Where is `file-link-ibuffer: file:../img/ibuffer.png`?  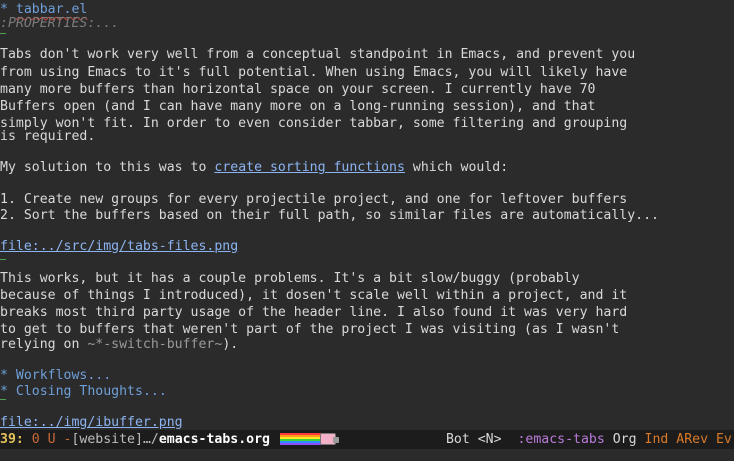 file-link-ibuffer: file:../img/ibuffer.png is located at coordinates (91, 421).